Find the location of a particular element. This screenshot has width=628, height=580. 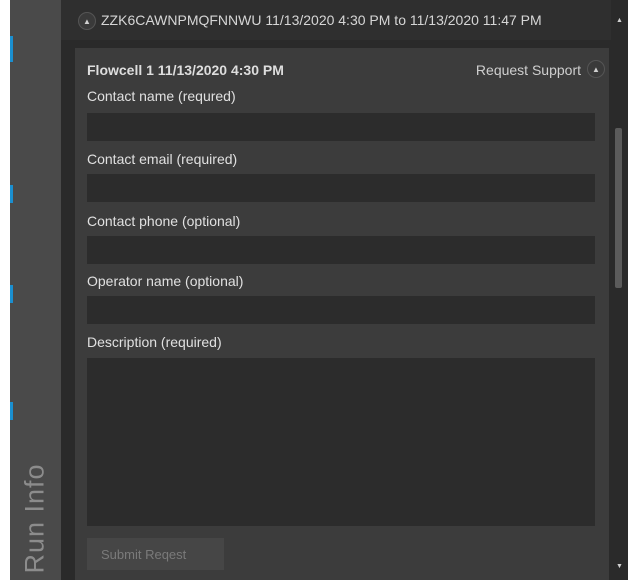

contact-phone-label: Contact phone (optional) is located at coordinates (164, 221).